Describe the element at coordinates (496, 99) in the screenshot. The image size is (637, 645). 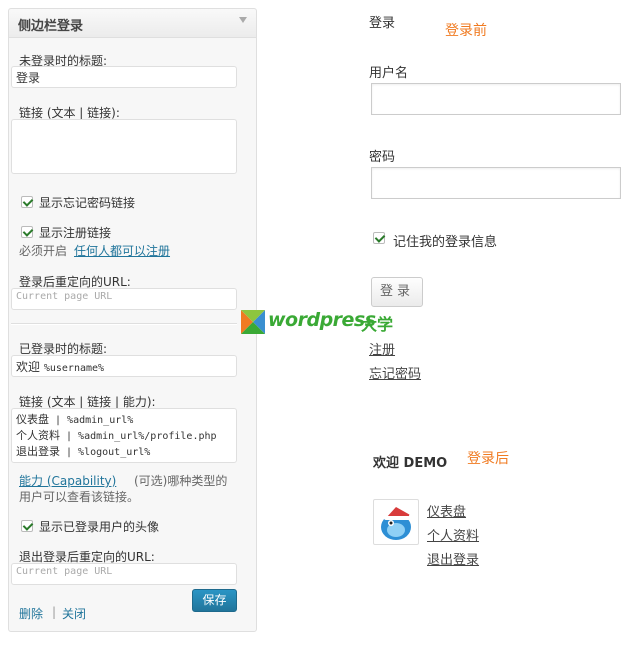
I see `username-input` at that location.